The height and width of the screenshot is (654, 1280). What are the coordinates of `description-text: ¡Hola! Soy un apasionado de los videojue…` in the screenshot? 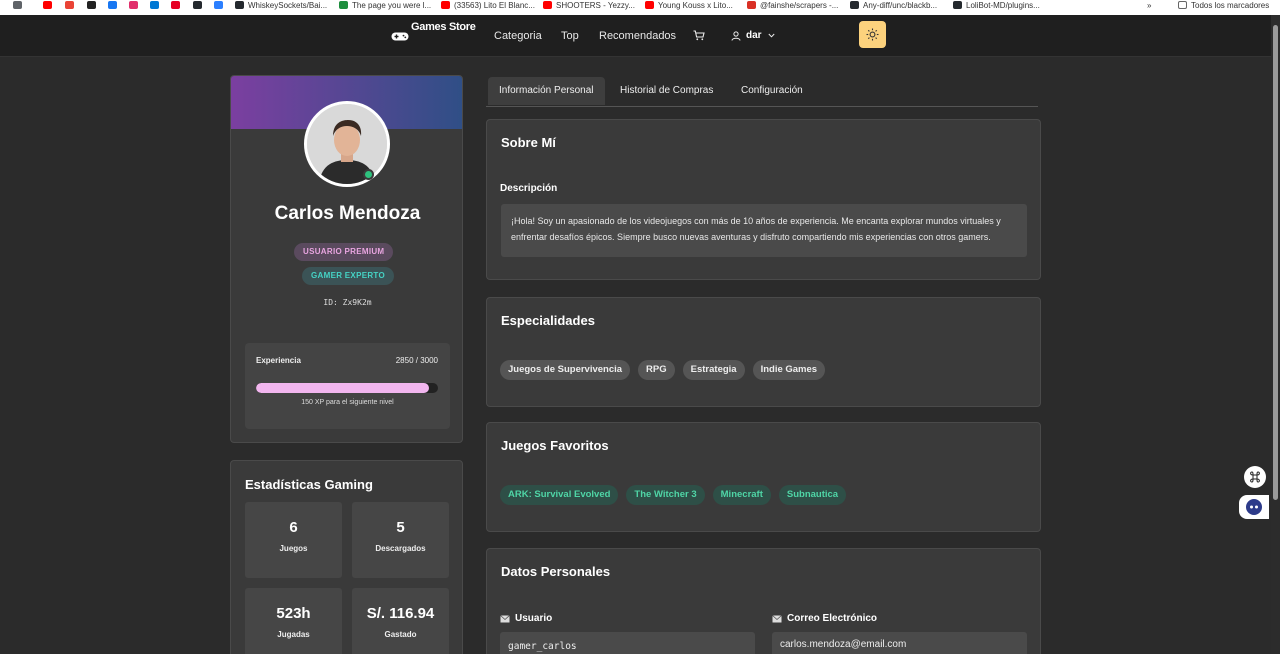 It's located at (764, 230).